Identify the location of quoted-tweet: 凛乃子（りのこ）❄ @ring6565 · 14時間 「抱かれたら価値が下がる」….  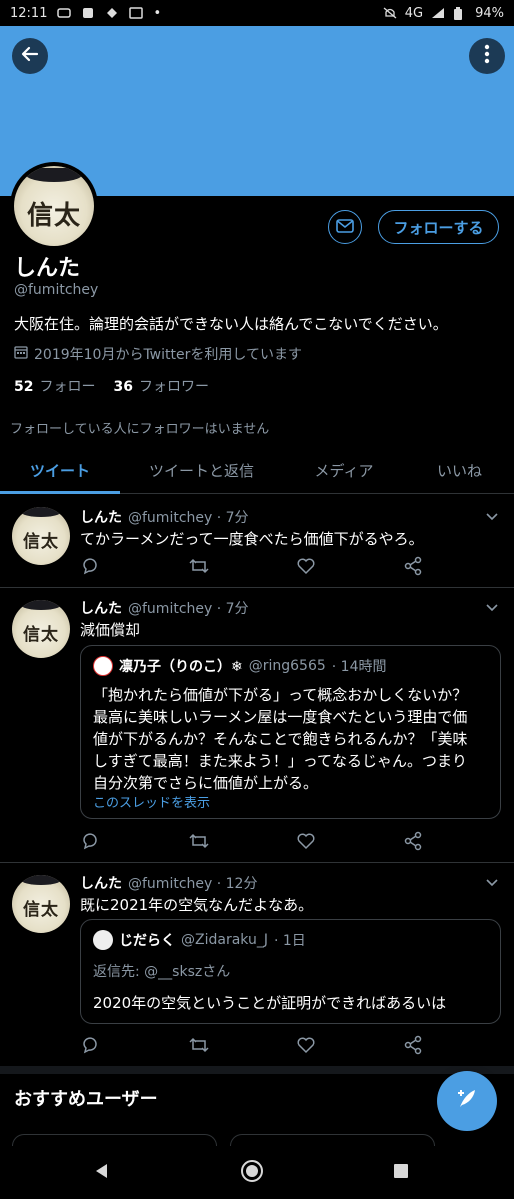
(290, 732).